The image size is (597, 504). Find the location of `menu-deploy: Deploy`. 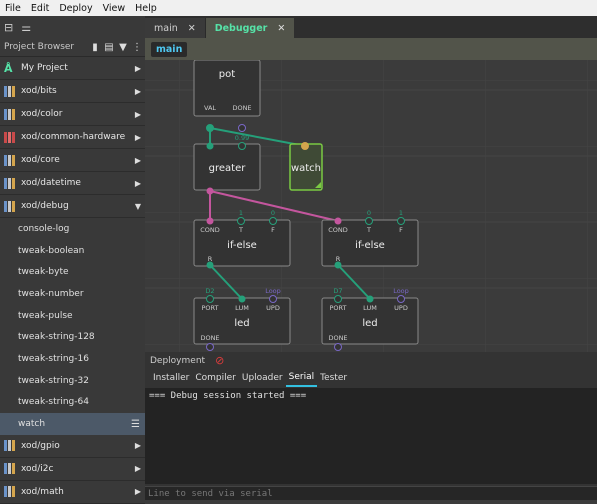

menu-deploy: Deploy is located at coordinates (75, 8).